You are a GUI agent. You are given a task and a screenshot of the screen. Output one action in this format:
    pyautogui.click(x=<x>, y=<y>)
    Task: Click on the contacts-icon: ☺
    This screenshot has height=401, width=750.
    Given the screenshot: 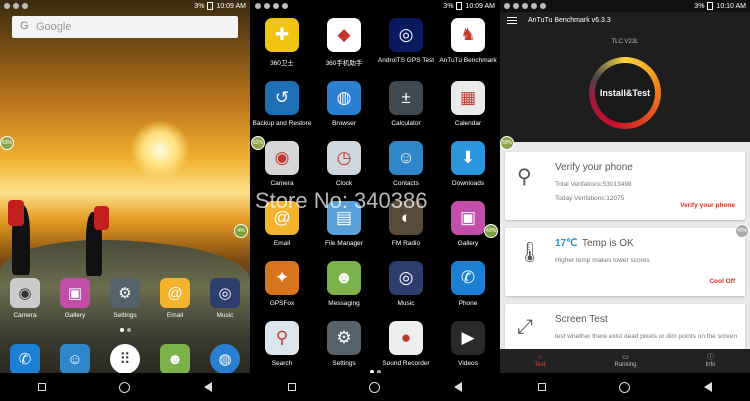 What is the action you would take?
    pyautogui.click(x=75, y=359)
    